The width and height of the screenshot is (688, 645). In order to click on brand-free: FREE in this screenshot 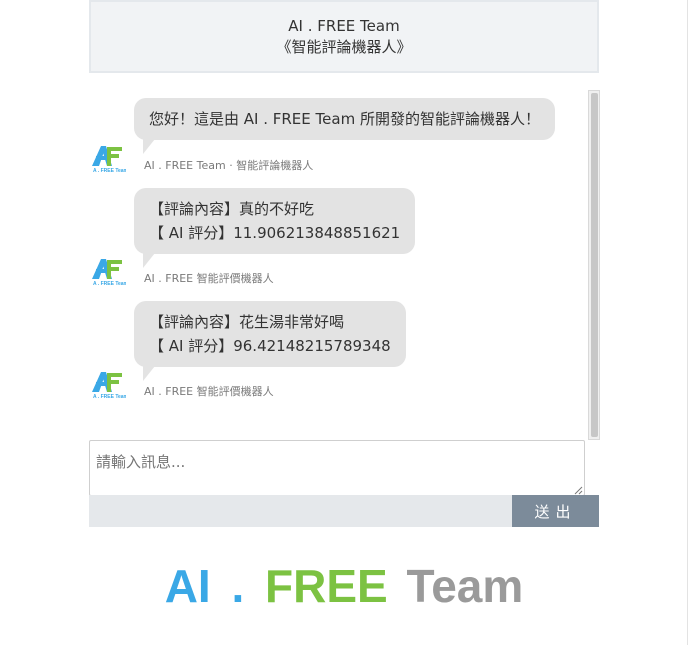, I will do `click(326, 586)`.